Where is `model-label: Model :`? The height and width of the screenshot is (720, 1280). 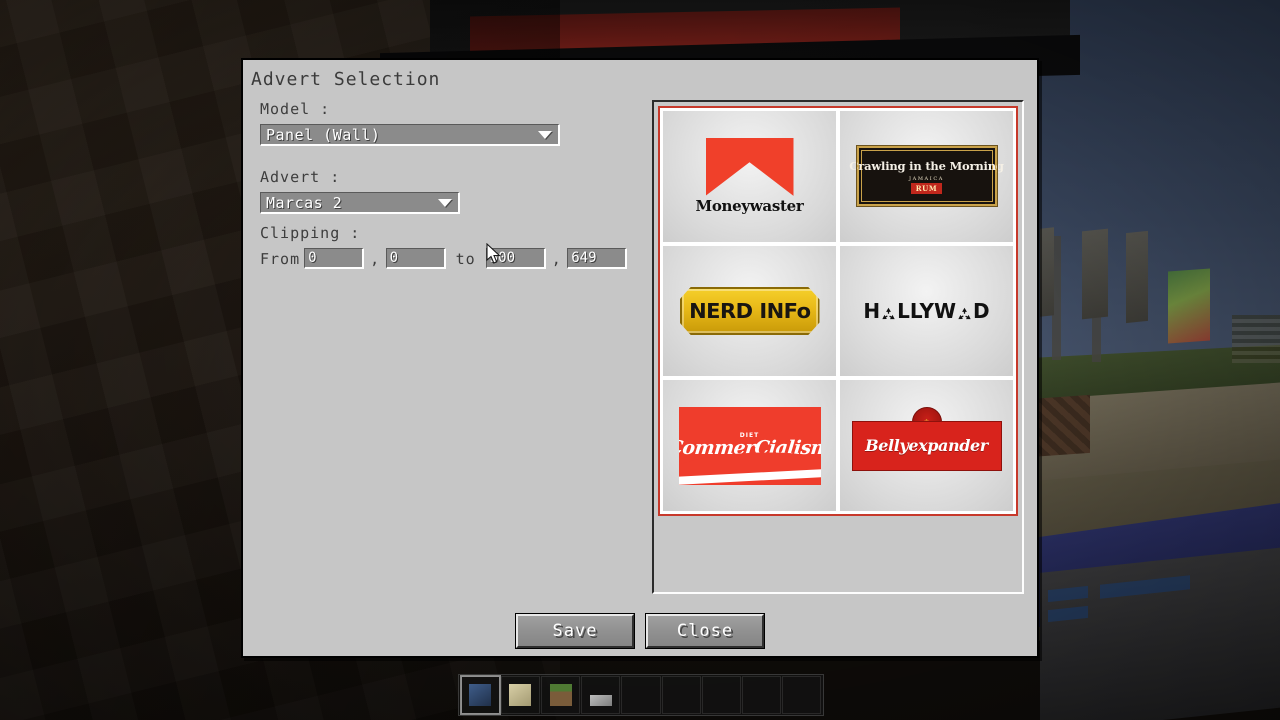
model-label: Model : is located at coordinates (295, 109).